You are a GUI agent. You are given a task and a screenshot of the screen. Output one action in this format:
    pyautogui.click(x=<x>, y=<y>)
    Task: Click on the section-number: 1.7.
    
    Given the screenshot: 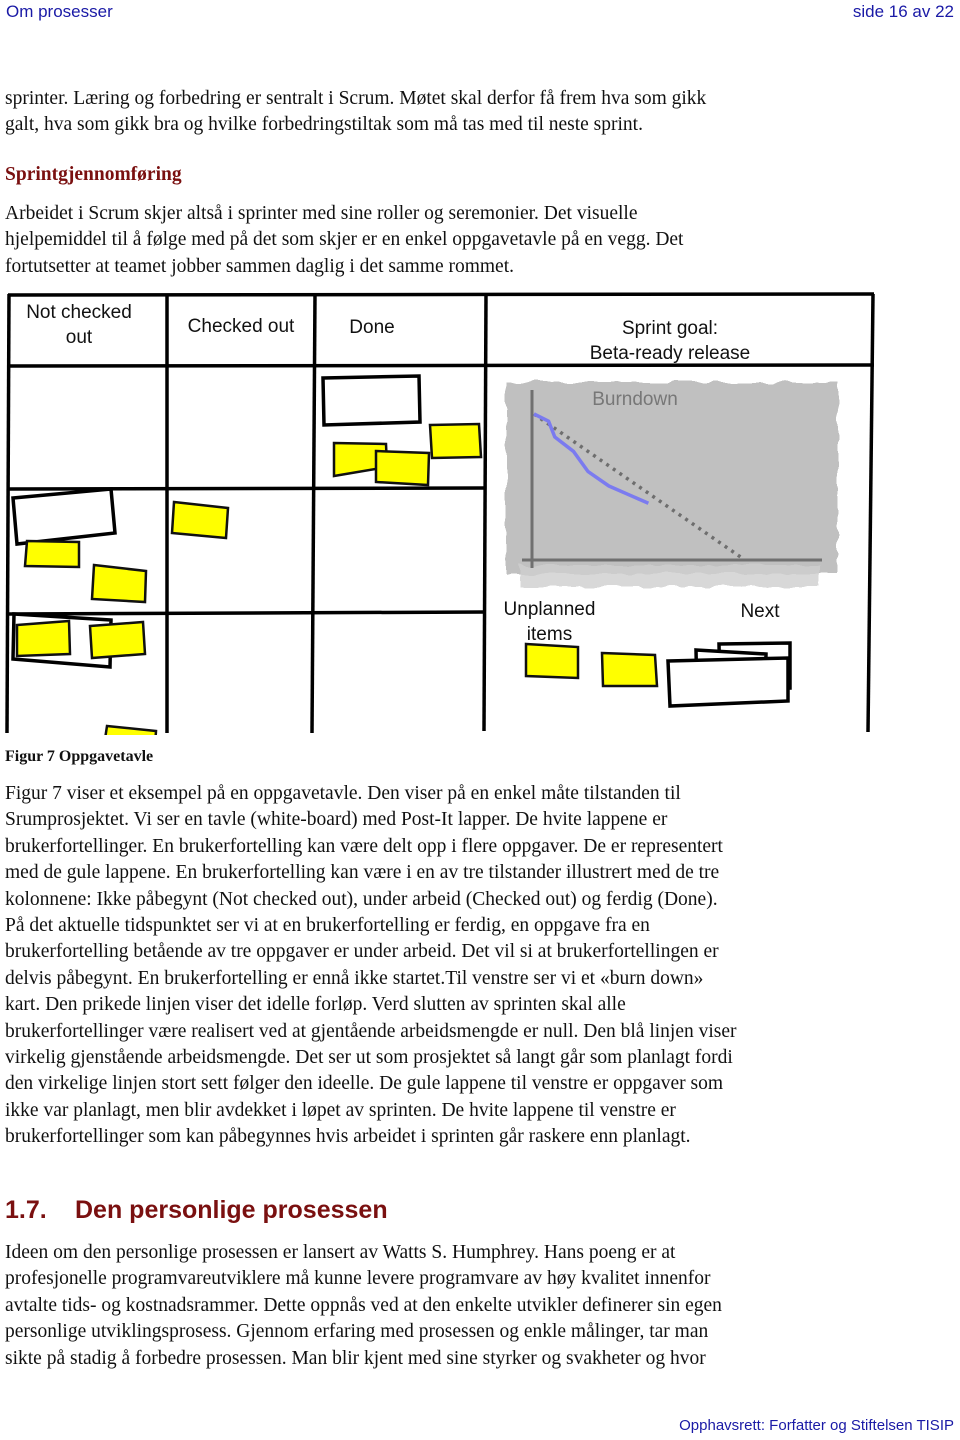 What is the action you would take?
    pyautogui.click(x=26, y=1210)
    